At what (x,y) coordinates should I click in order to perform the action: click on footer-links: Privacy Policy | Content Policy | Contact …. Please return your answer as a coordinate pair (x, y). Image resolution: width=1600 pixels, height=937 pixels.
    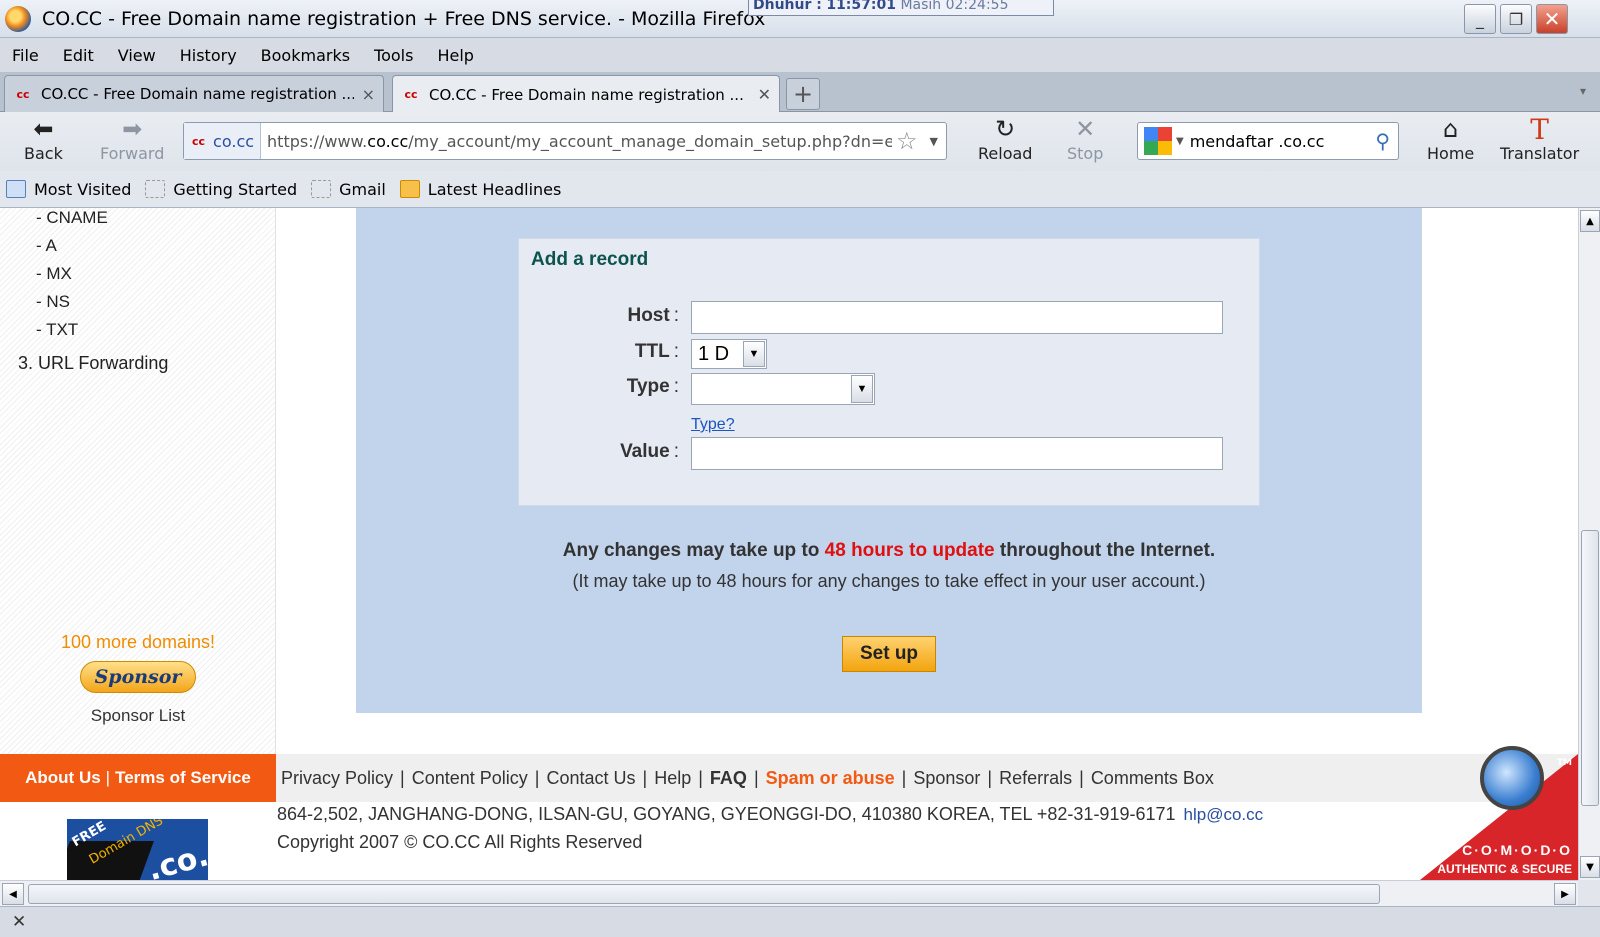
    Looking at the image, I should click on (747, 778).